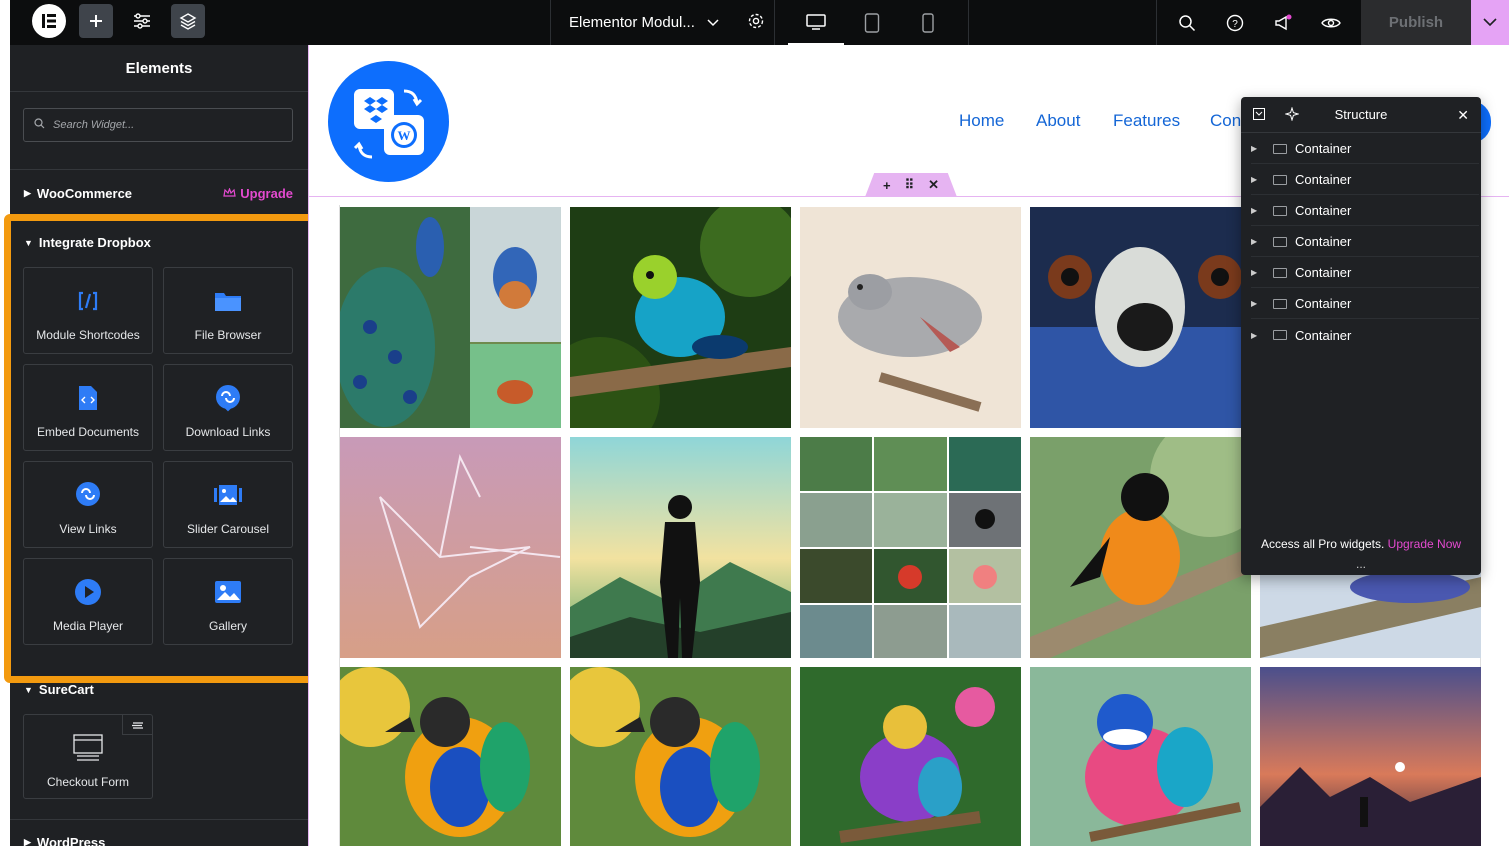 The height and width of the screenshot is (846, 1509). Describe the element at coordinates (680, 547) in the screenshot. I see `gallery-photo-hiker-silhouette` at that location.